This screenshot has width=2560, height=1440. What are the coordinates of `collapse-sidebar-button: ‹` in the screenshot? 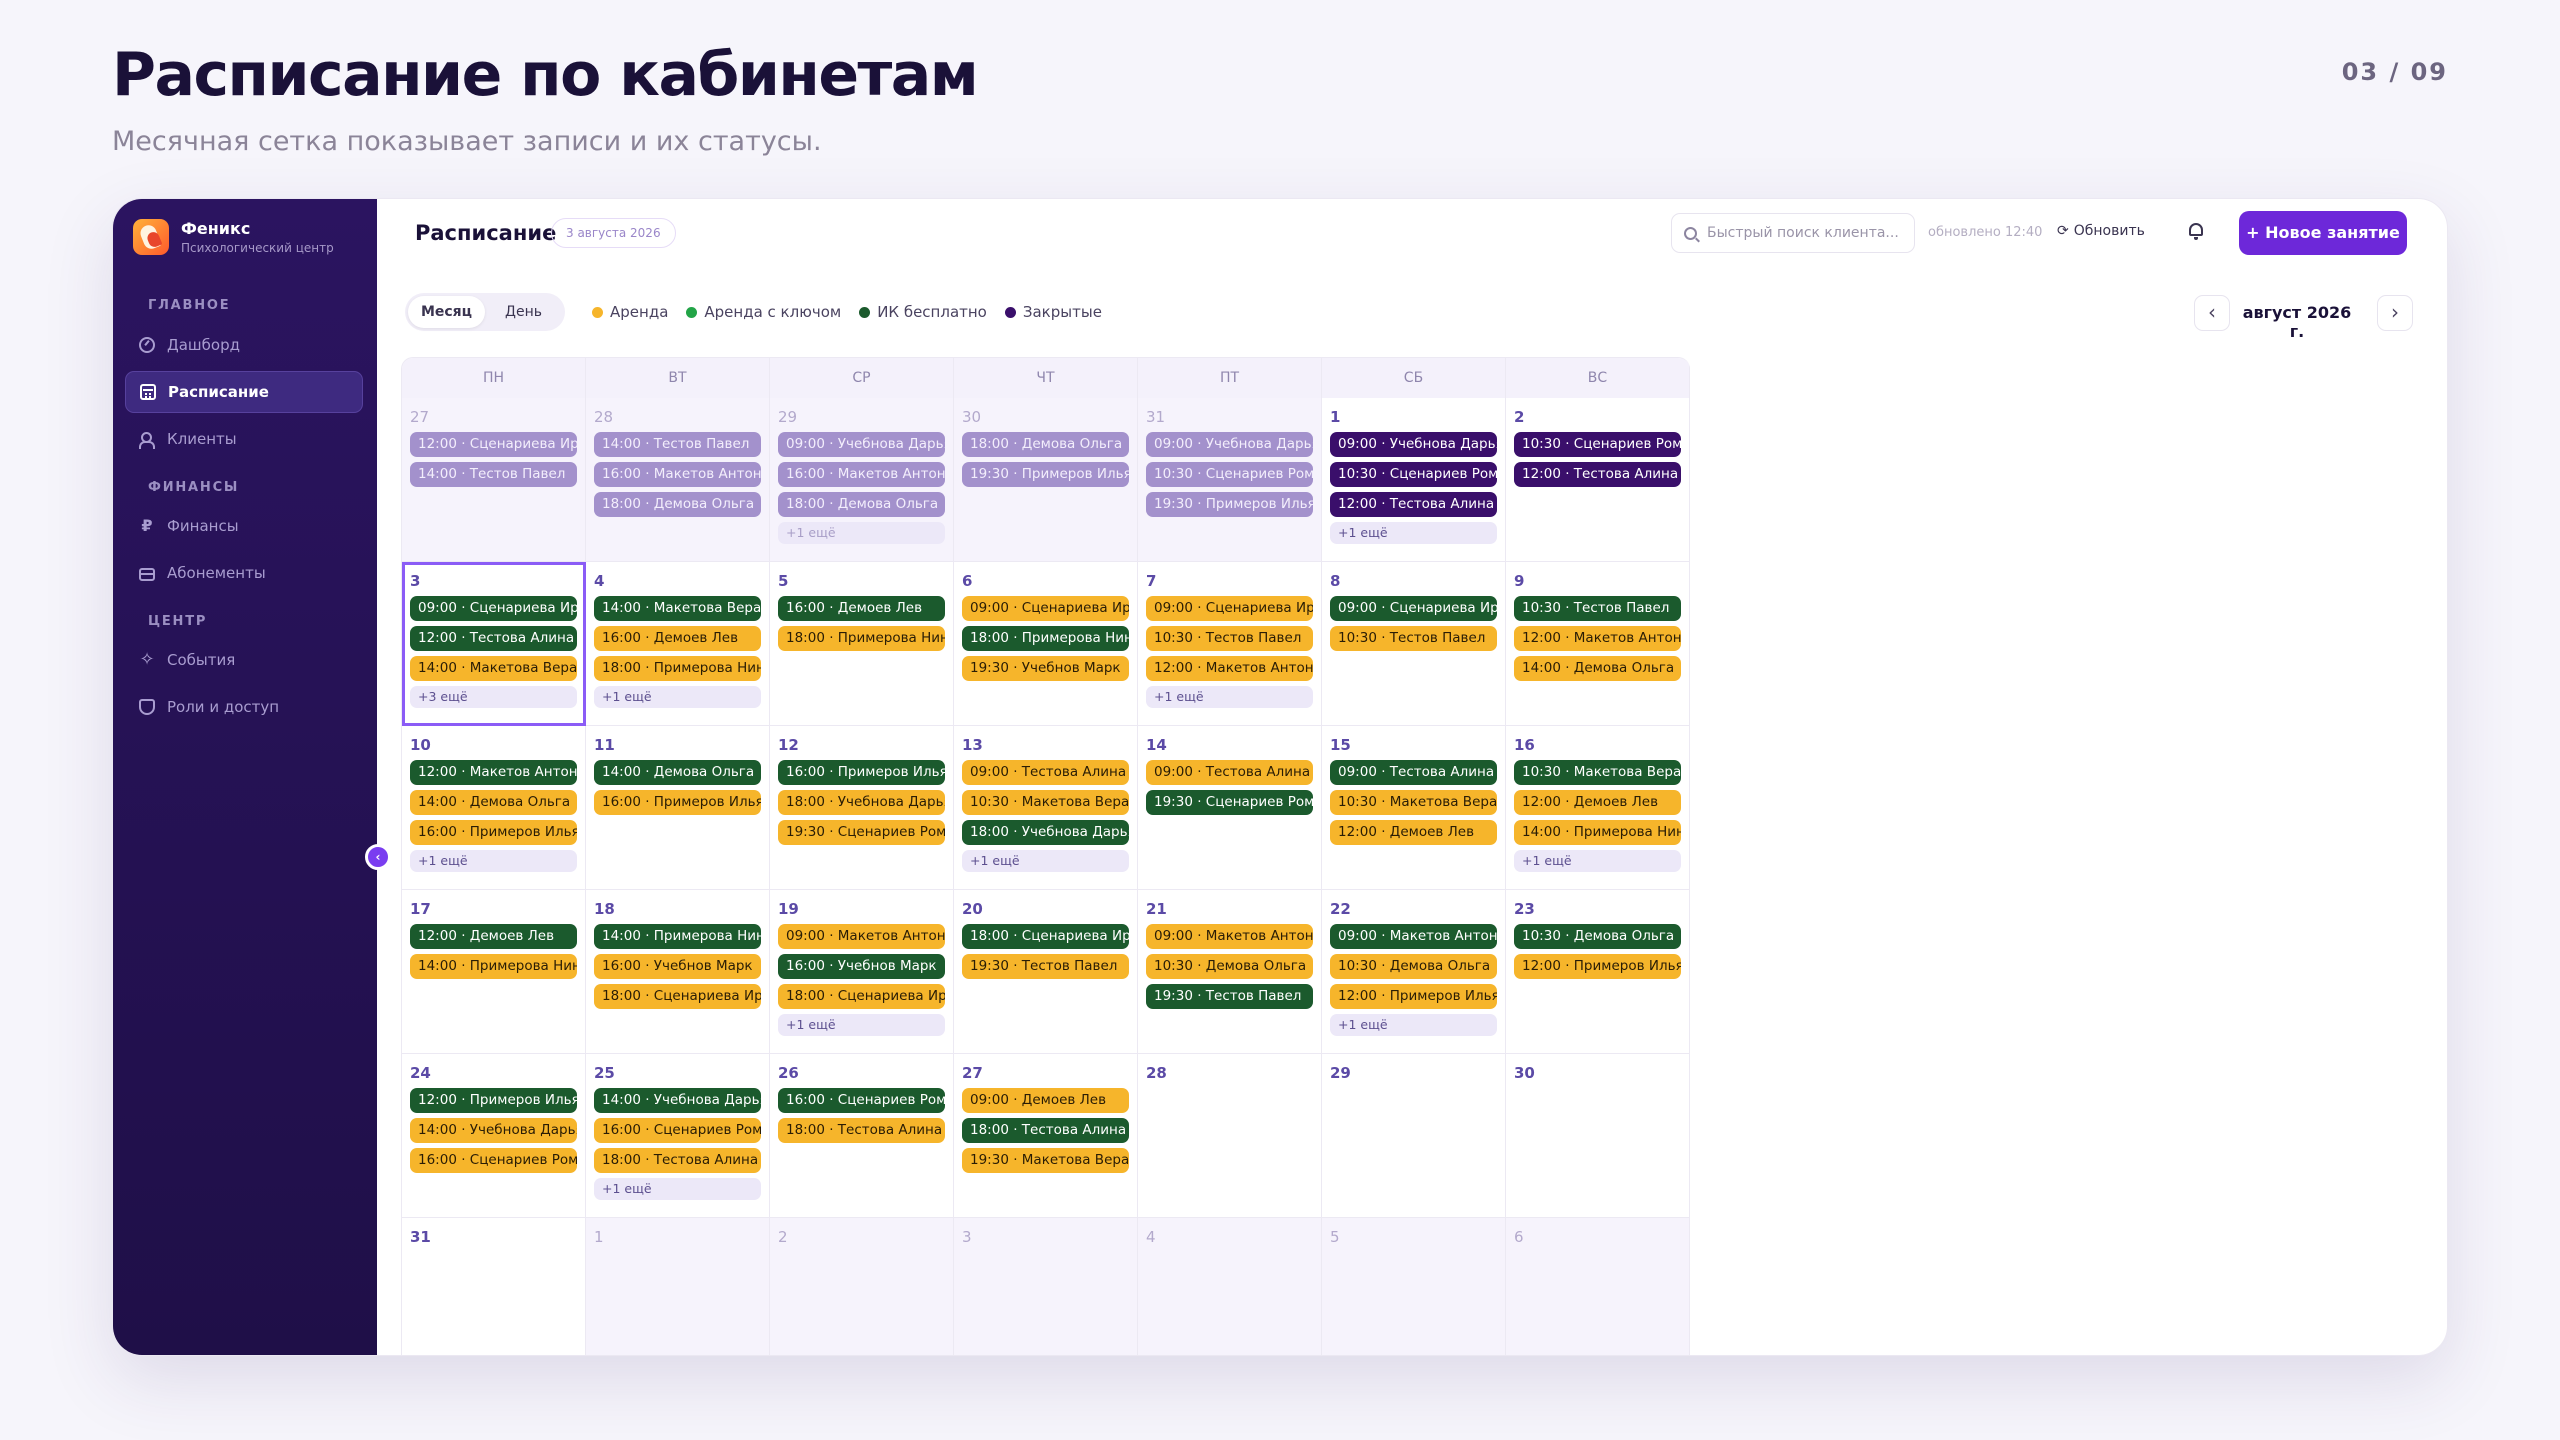 It's located at (378, 857).